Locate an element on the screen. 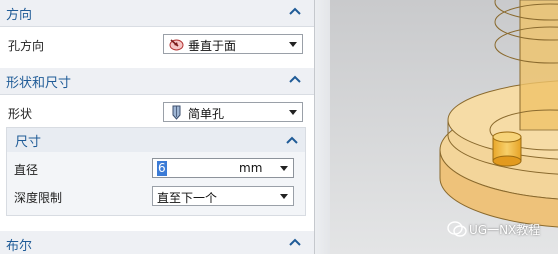 The height and width of the screenshot is (254, 558). watermark: UG一NX教程 is located at coordinates (500, 229).